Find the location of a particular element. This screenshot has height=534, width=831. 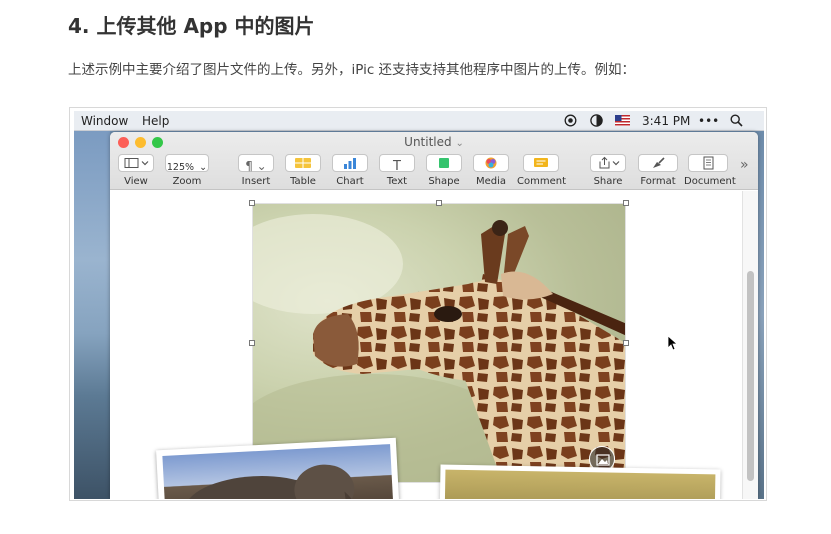

record-icon is located at coordinates (570, 120).